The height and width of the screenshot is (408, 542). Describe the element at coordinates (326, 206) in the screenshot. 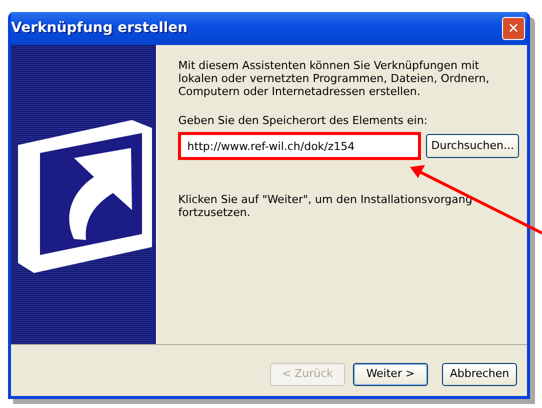

I see `hint-text: Klicken Sie auf "Weiter", um den Installationsvorgang fortzusetzen.` at that location.